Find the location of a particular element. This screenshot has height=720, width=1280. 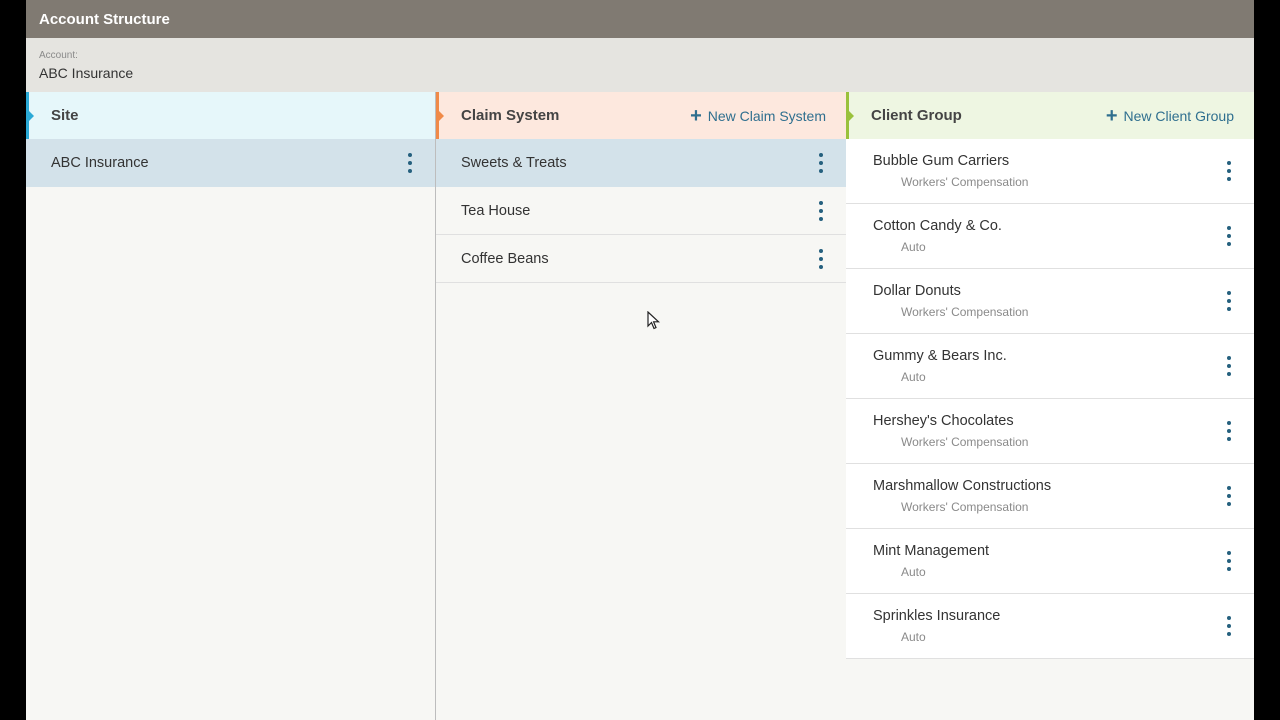

client-accent-arrow-icon is located at coordinates (851, 116).